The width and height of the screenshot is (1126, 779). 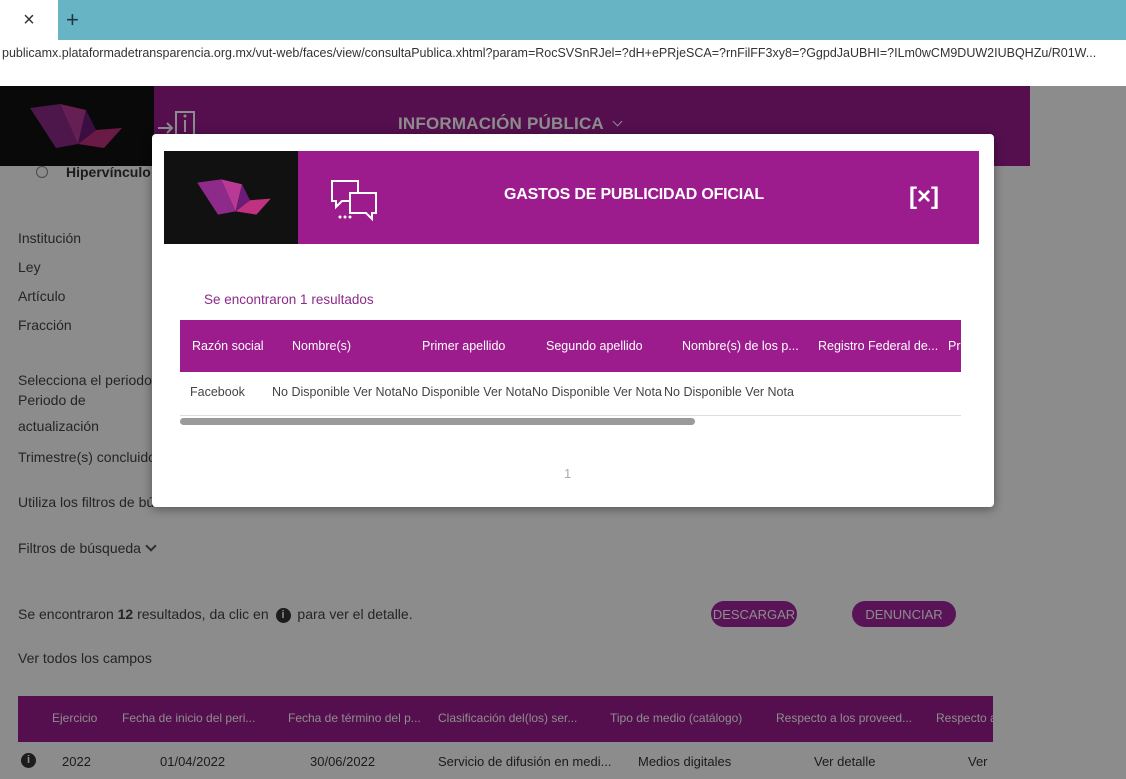 What do you see at coordinates (72, 20) in the screenshot?
I see `plus-icon: +` at bounding box center [72, 20].